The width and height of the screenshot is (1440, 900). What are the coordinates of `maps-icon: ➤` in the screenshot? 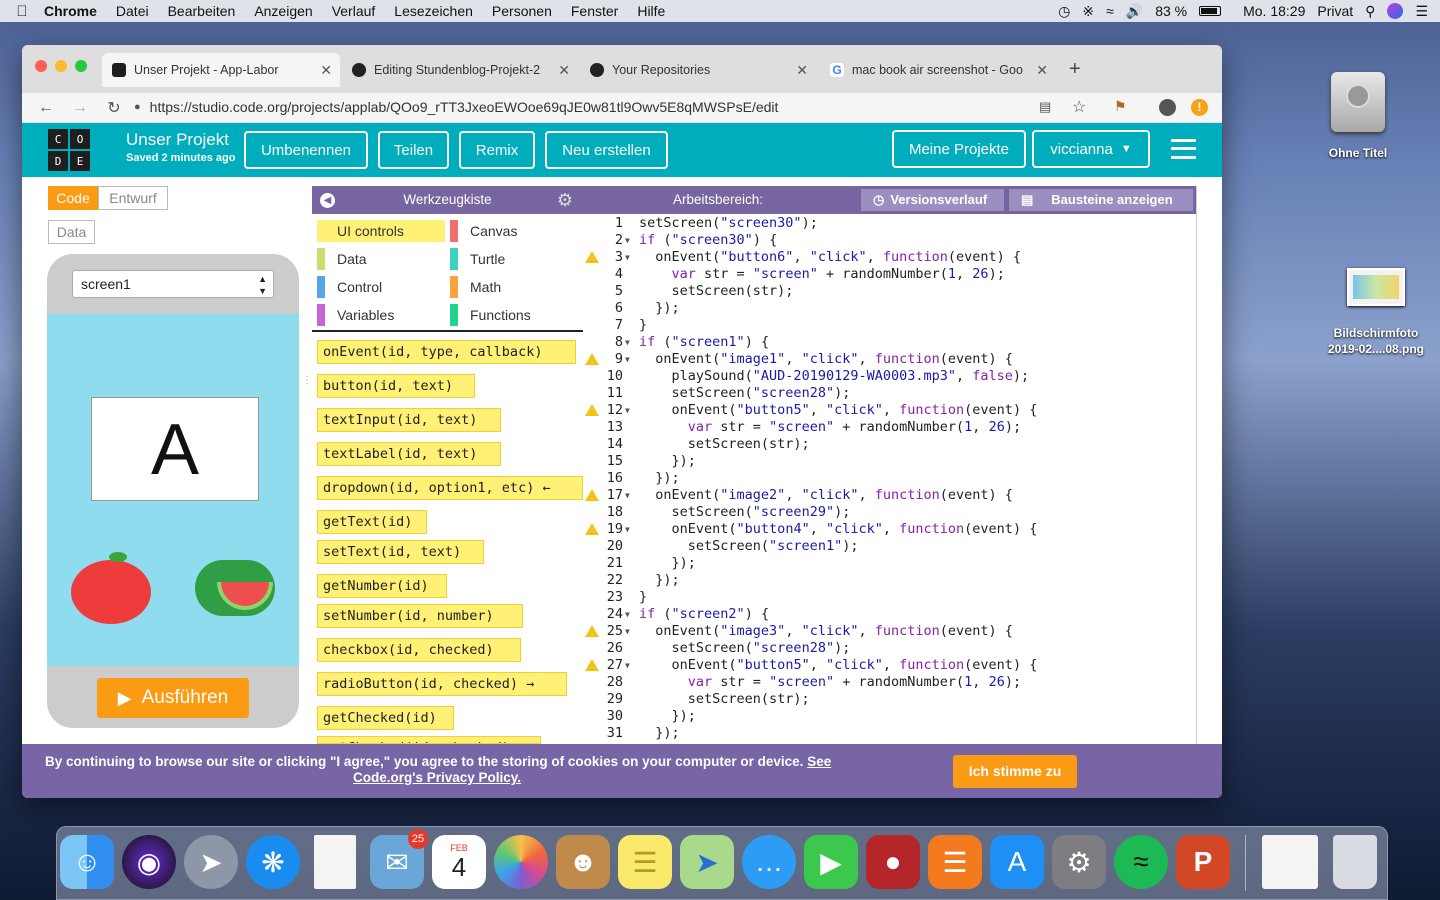 It's located at (707, 862).